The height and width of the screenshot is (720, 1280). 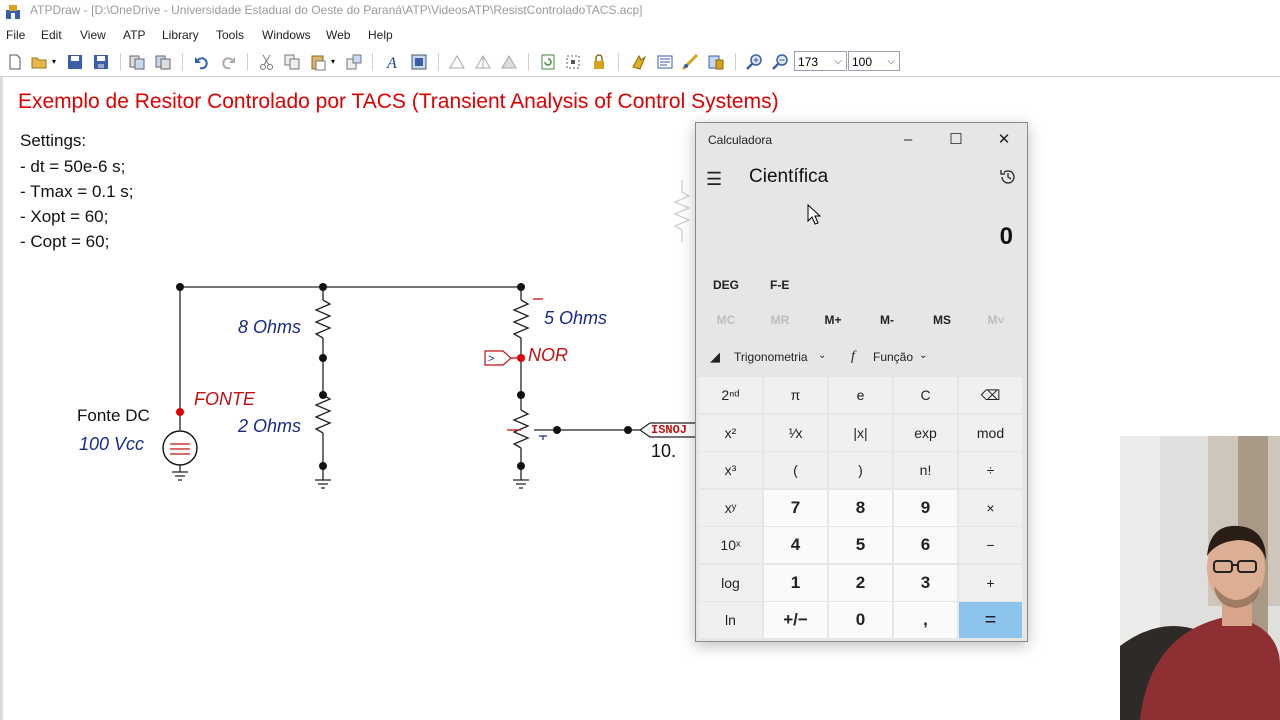 What do you see at coordinates (853, 356) in the screenshot?
I see `function-icon: f` at bounding box center [853, 356].